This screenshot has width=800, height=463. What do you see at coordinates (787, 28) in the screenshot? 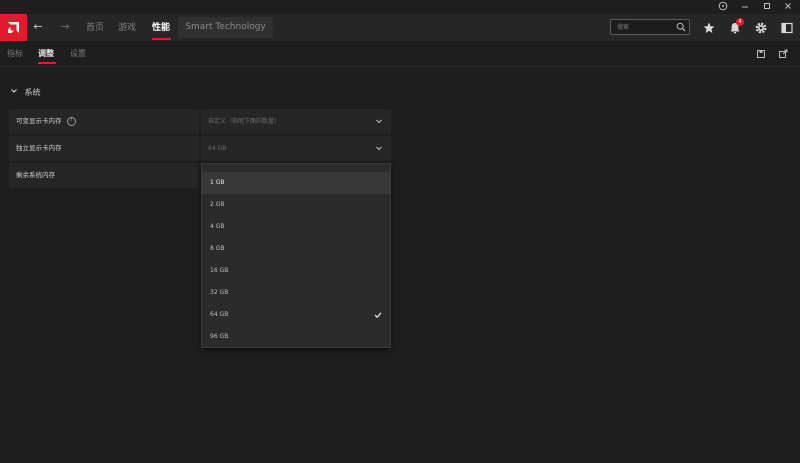
I see `sidebar-toggle-icon` at bounding box center [787, 28].